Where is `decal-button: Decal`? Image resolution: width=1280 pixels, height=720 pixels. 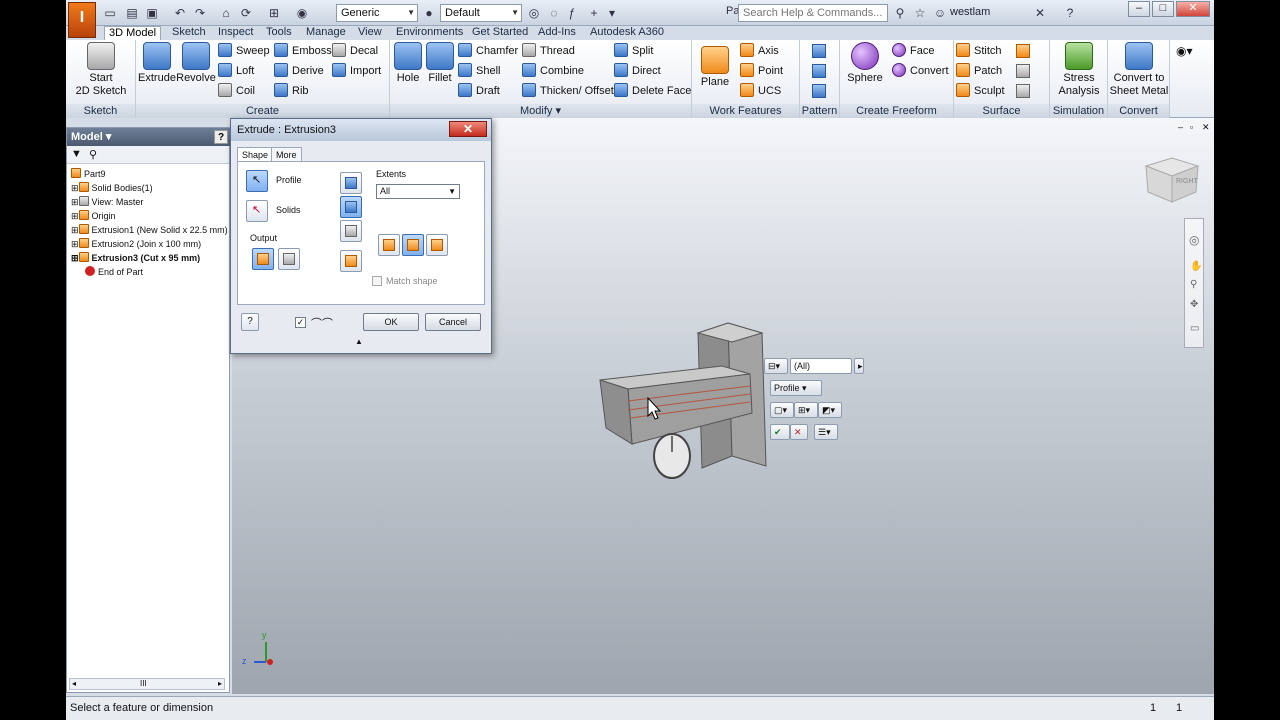 decal-button: Decal is located at coordinates (355, 51).